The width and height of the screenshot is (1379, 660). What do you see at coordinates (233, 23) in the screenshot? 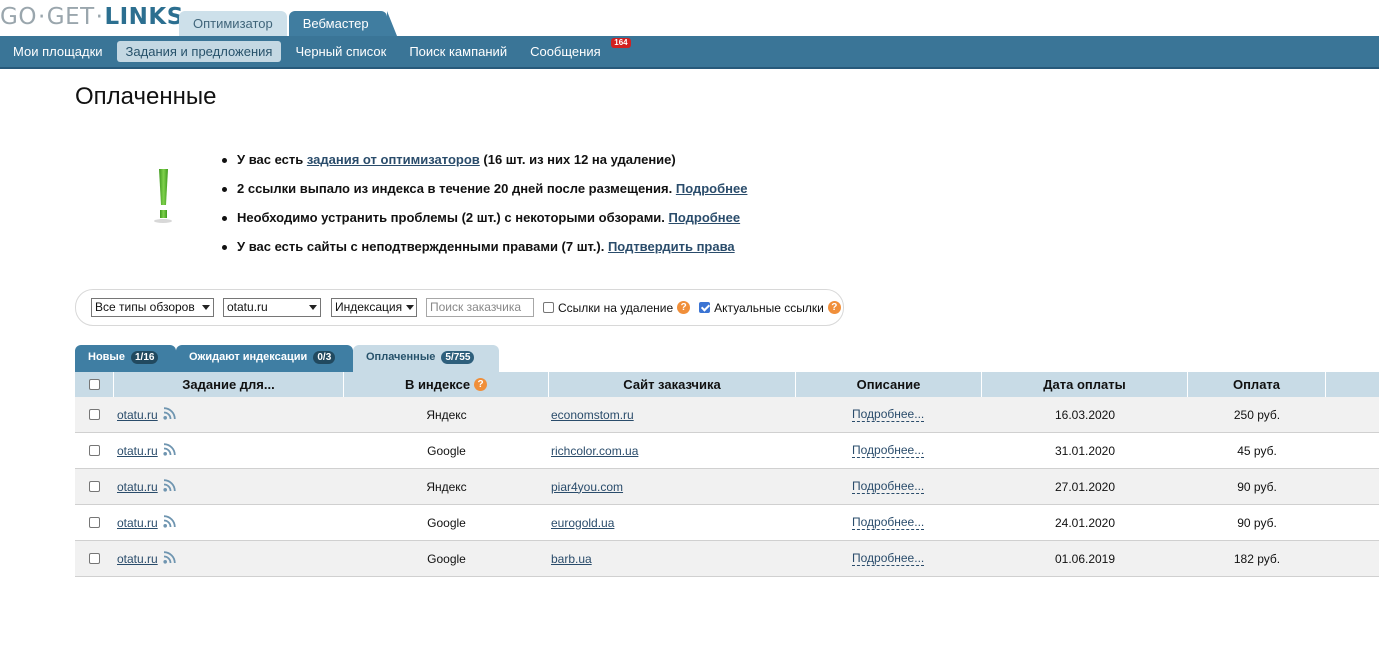
I see `role-tab-optimizer: Оптимизатор` at bounding box center [233, 23].